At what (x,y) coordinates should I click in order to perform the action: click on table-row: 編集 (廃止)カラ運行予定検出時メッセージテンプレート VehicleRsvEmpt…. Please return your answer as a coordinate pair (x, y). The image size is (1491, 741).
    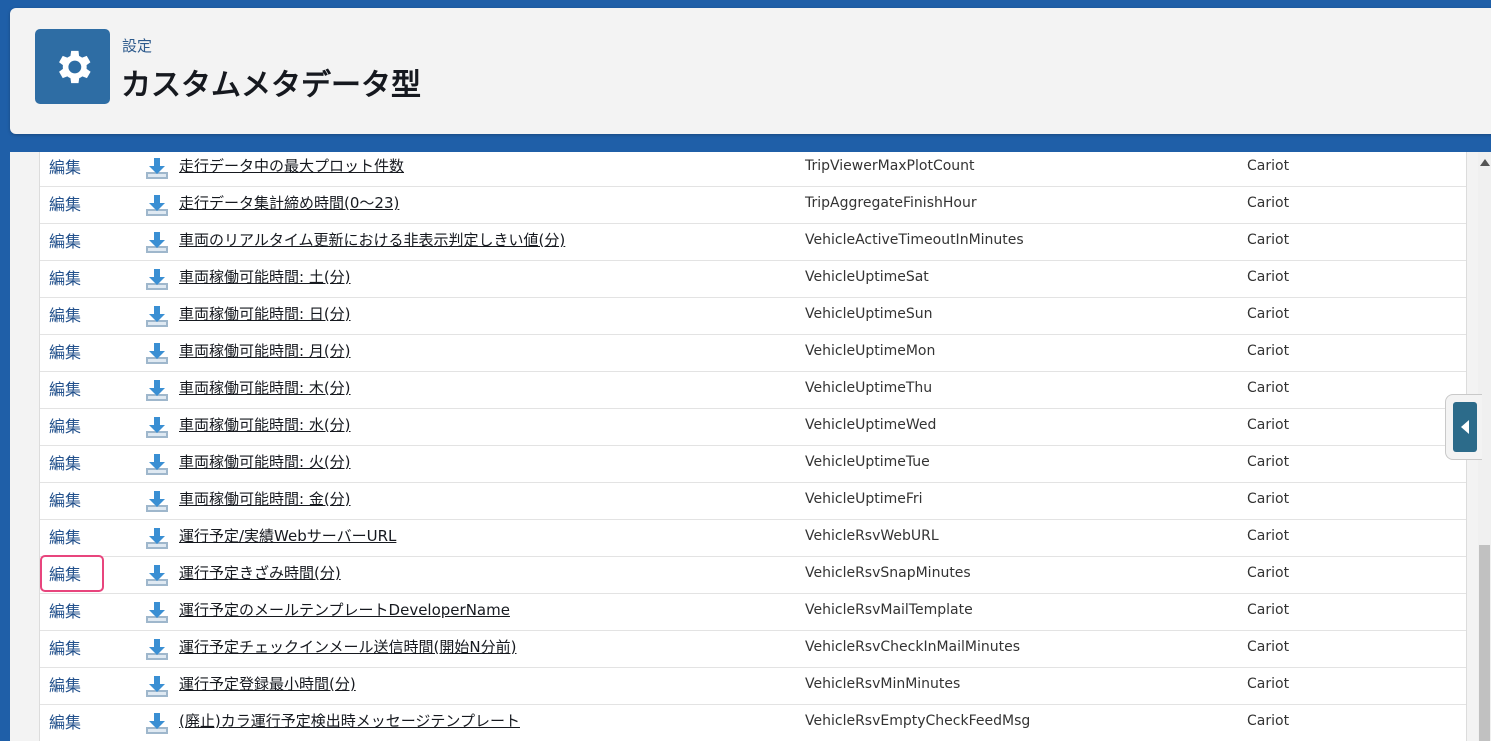
    Looking at the image, I should click on (753, 722).